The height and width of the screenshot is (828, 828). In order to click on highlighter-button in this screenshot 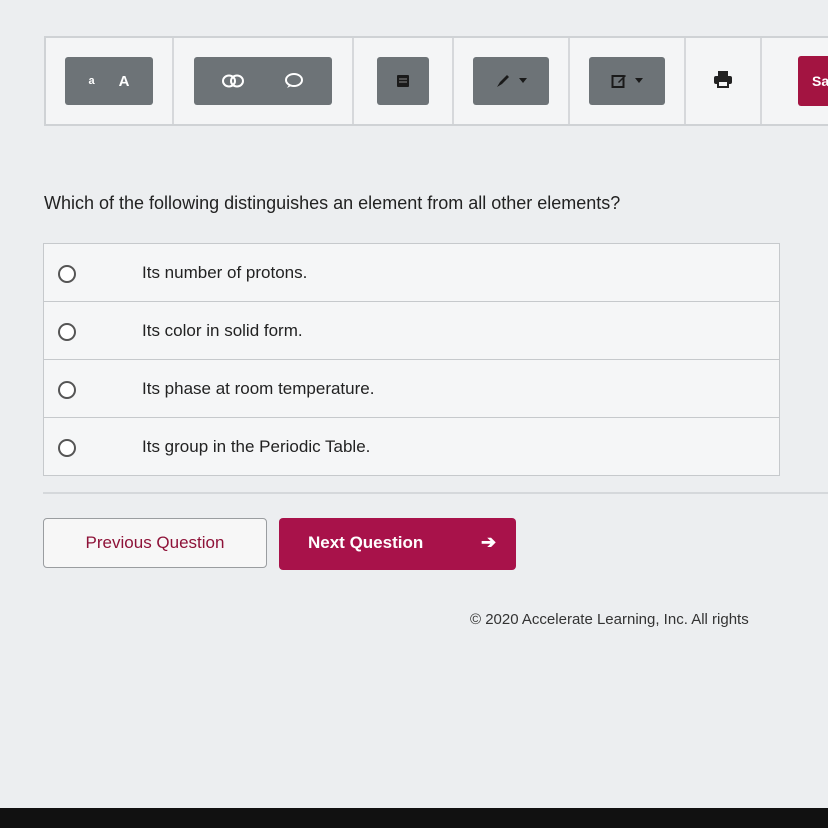, I will do `click(511, 81)`.